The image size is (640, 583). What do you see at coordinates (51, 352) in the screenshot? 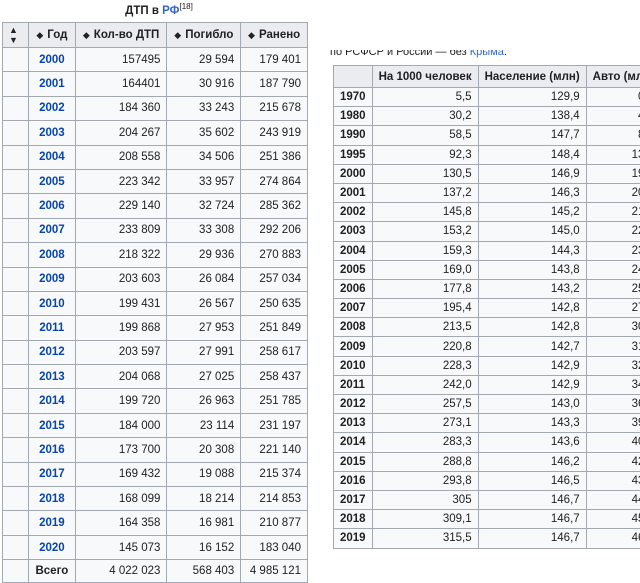
I see `year-cell: 2012` at bounding box center [51, 352].